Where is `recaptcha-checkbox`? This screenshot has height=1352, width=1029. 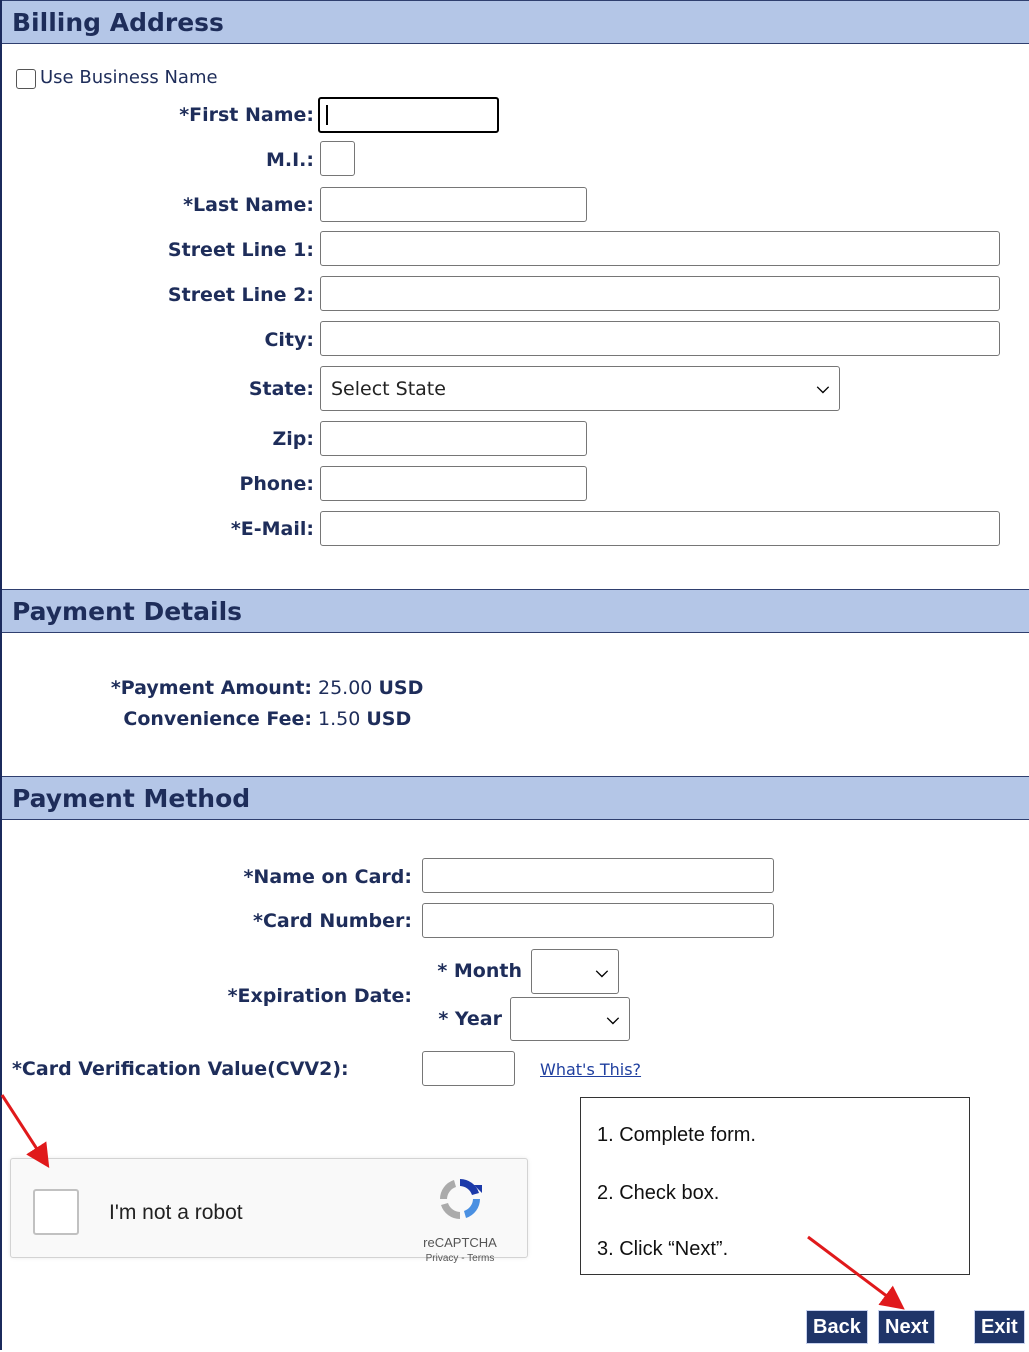
recaptcha-checkbox is located at coordinates (56, 1212).